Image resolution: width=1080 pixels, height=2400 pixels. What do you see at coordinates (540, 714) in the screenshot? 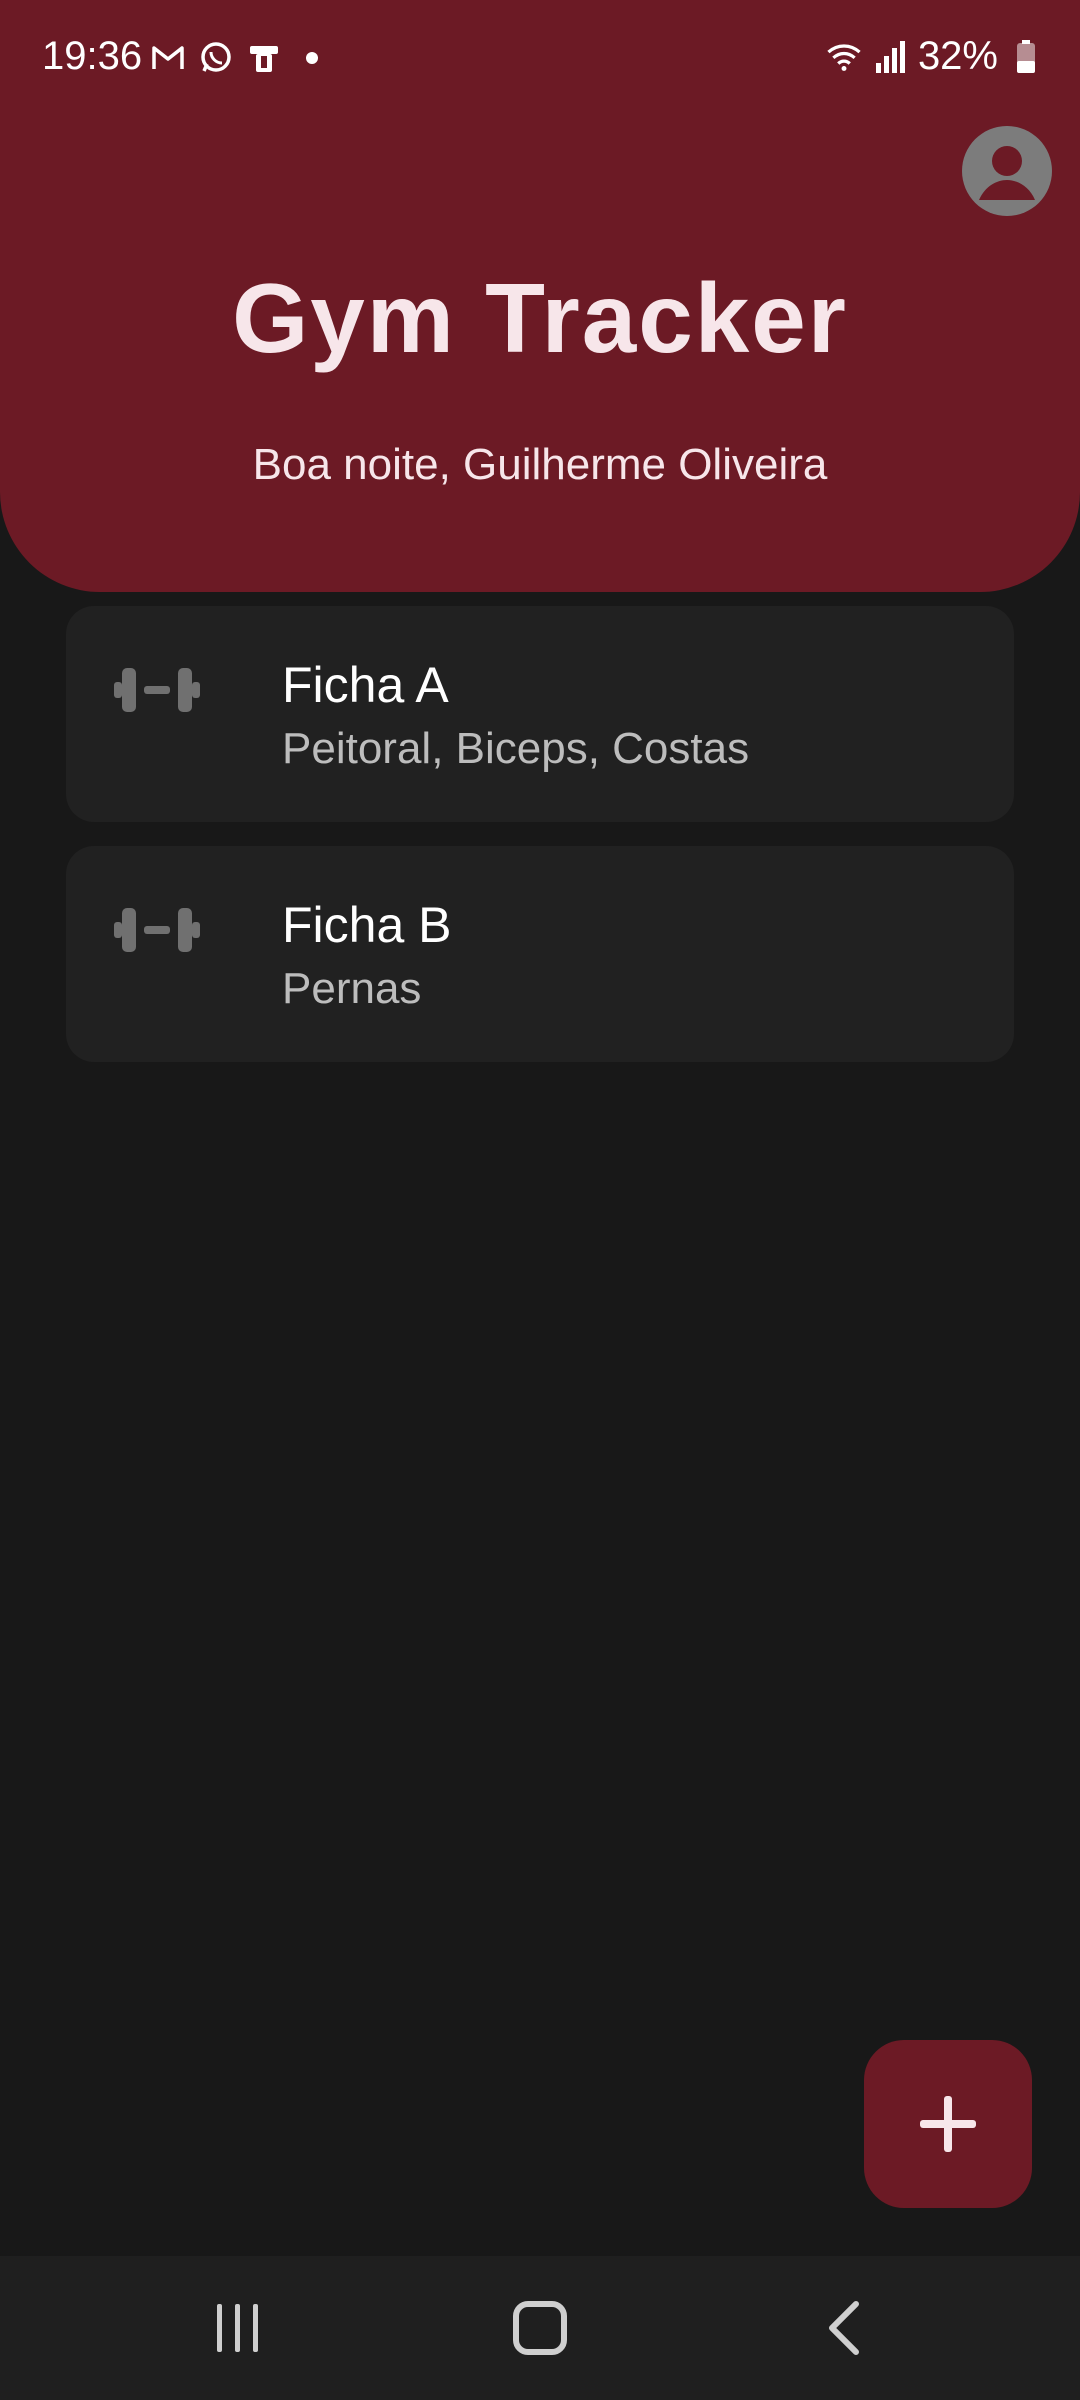
I see `workout-card-ficha-a: Ficha A Peitoral, Biceps, Costas` at bounding box center [540, 714].